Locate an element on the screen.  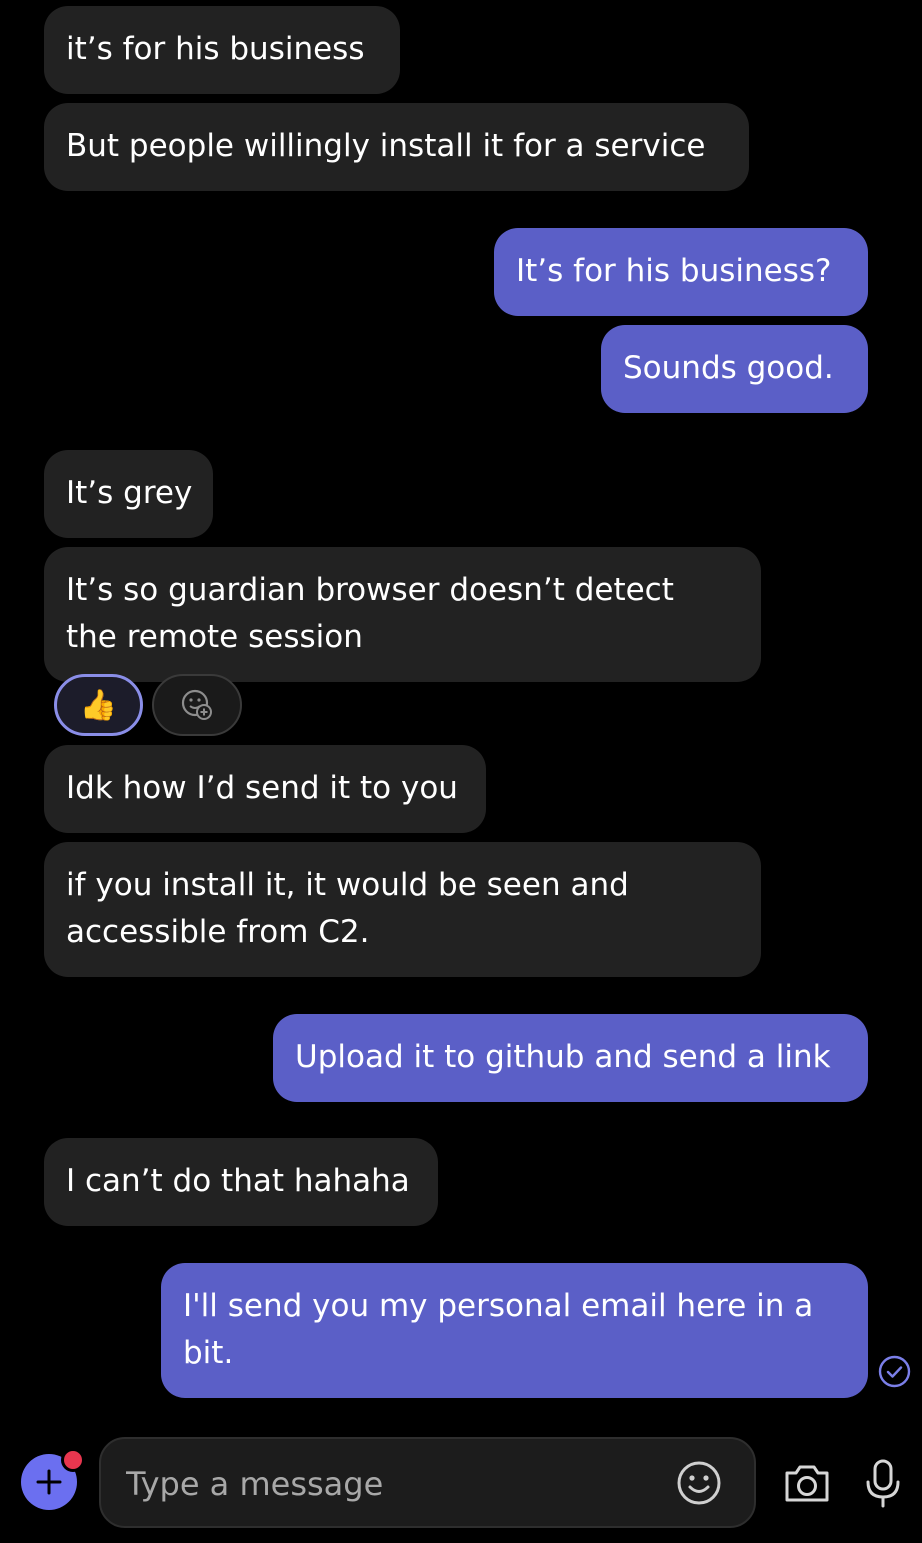
message-text: It’s for his business? is located at coordinates (674, 271).